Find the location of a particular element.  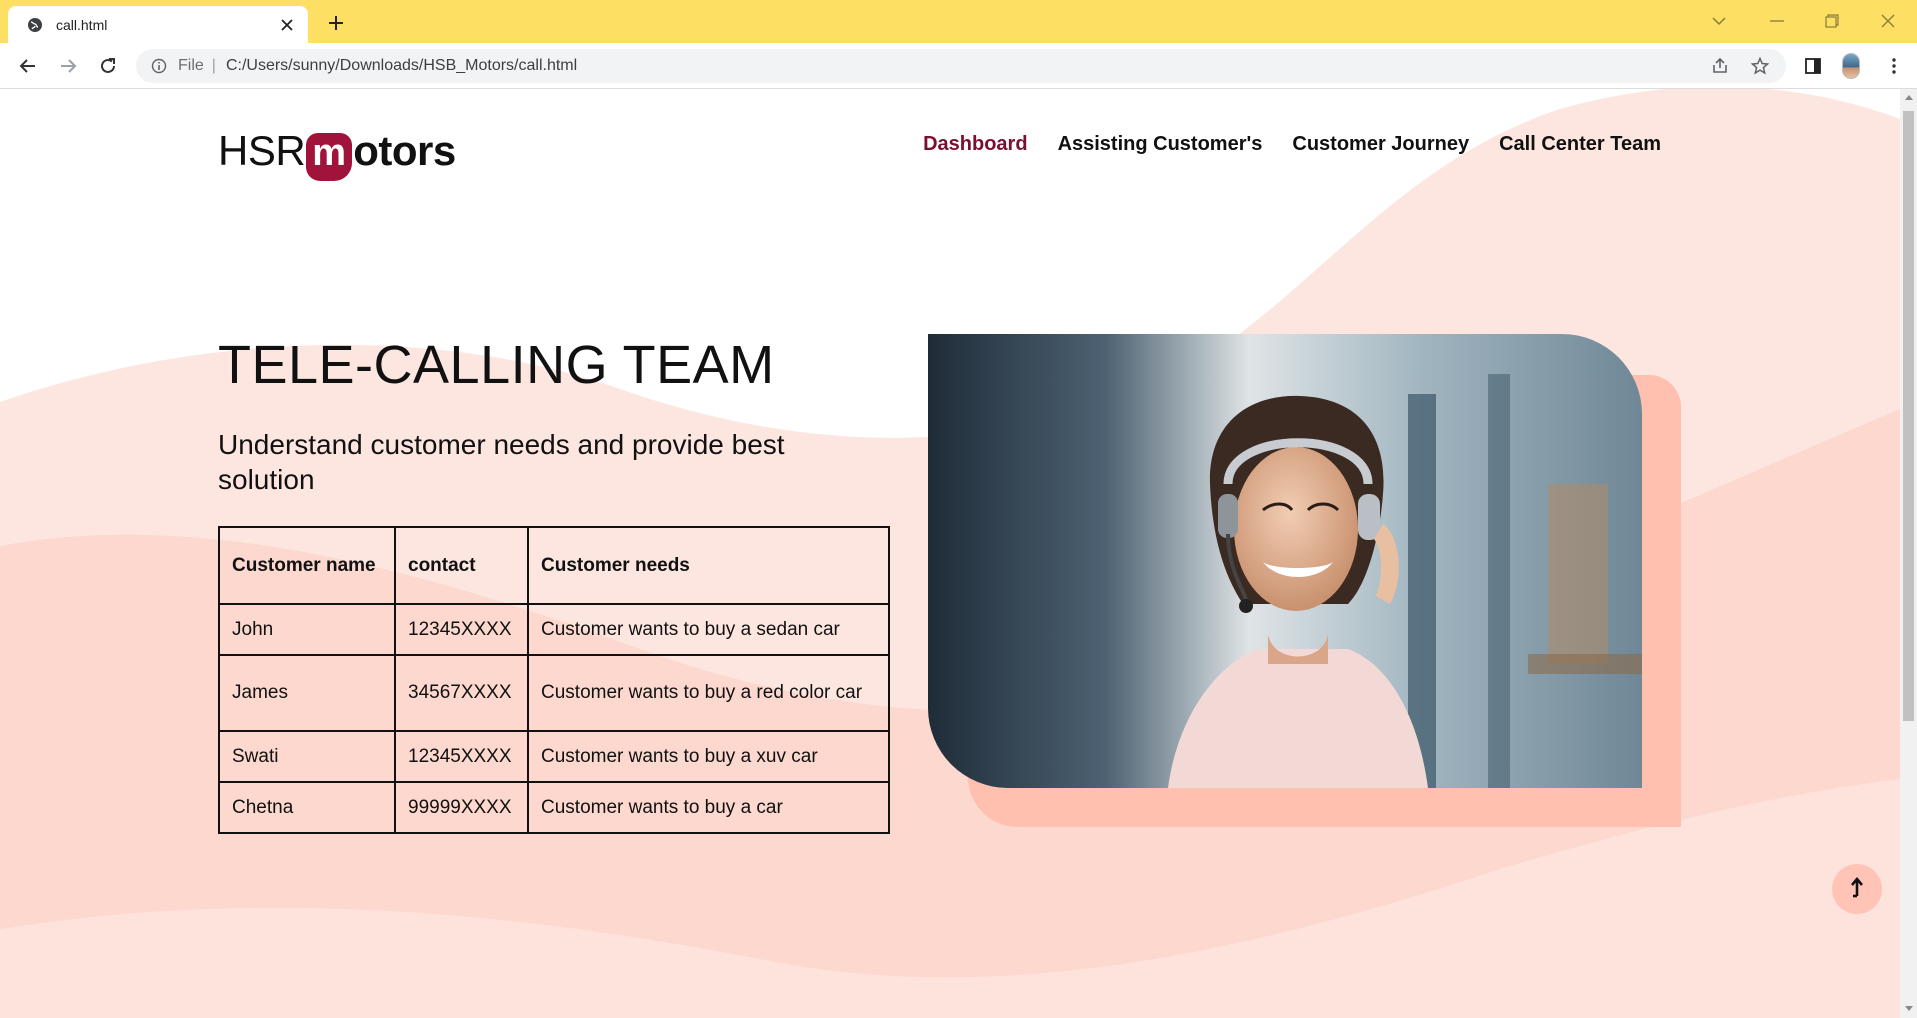

page-scrollbar is located at coordinates (1908, 553).